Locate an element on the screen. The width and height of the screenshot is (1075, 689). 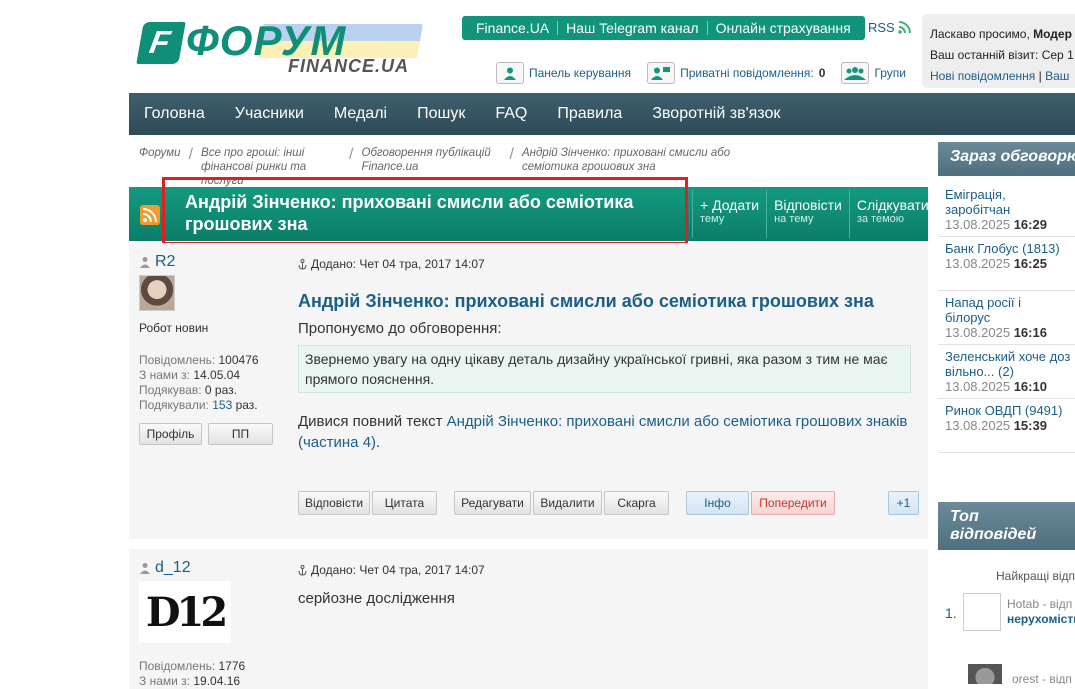
forum-logo: F ФОРУМ FINANCE.UA is located at coordinates (279, 48).